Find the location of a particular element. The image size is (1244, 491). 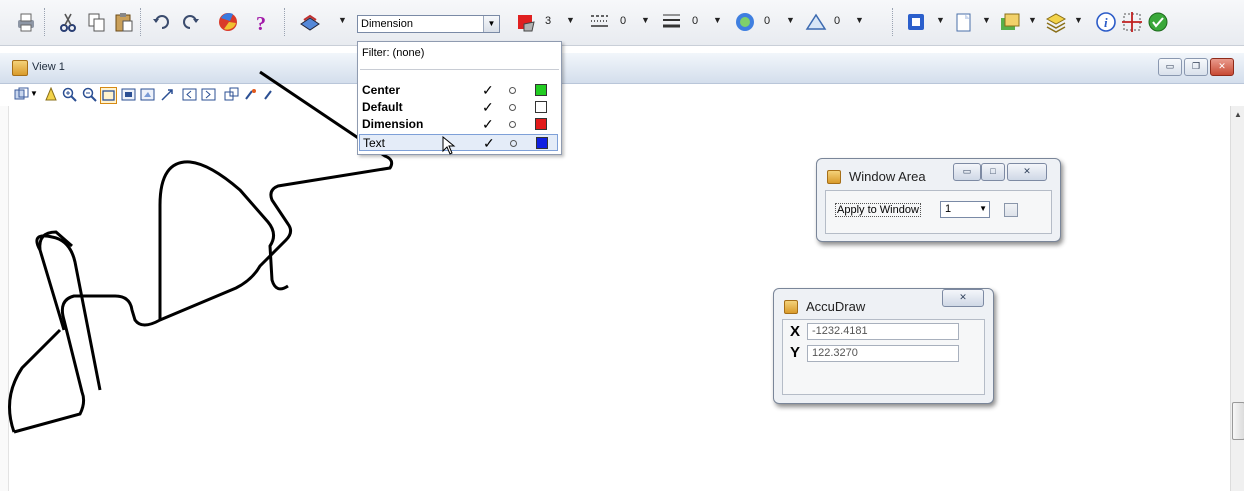

window-area-dialog: Window Area ▭ □ ✕ Apply to Window 1 ▼ is located at coordinates (938, 200).